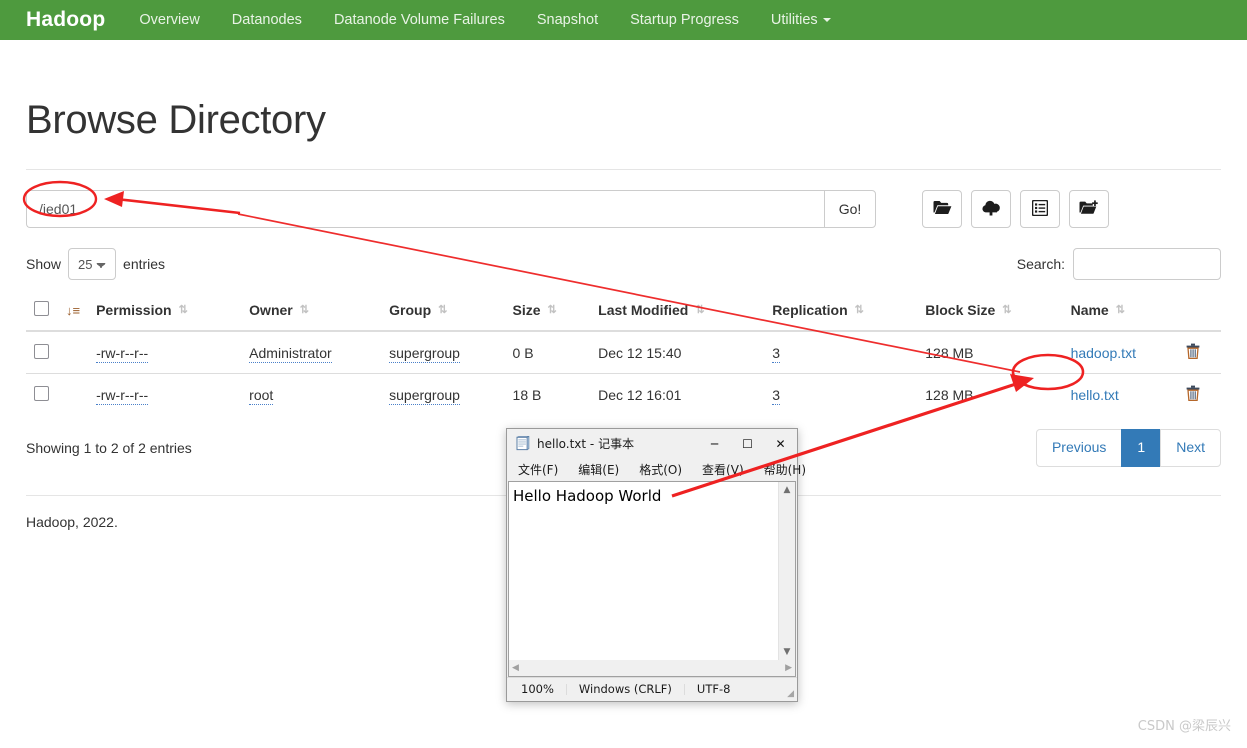 The width and height of the screenshot is (1247, 748). Describe the element at coordinates (290, 353) in the screenshot. I see `owner-value: Administrator` at that location.